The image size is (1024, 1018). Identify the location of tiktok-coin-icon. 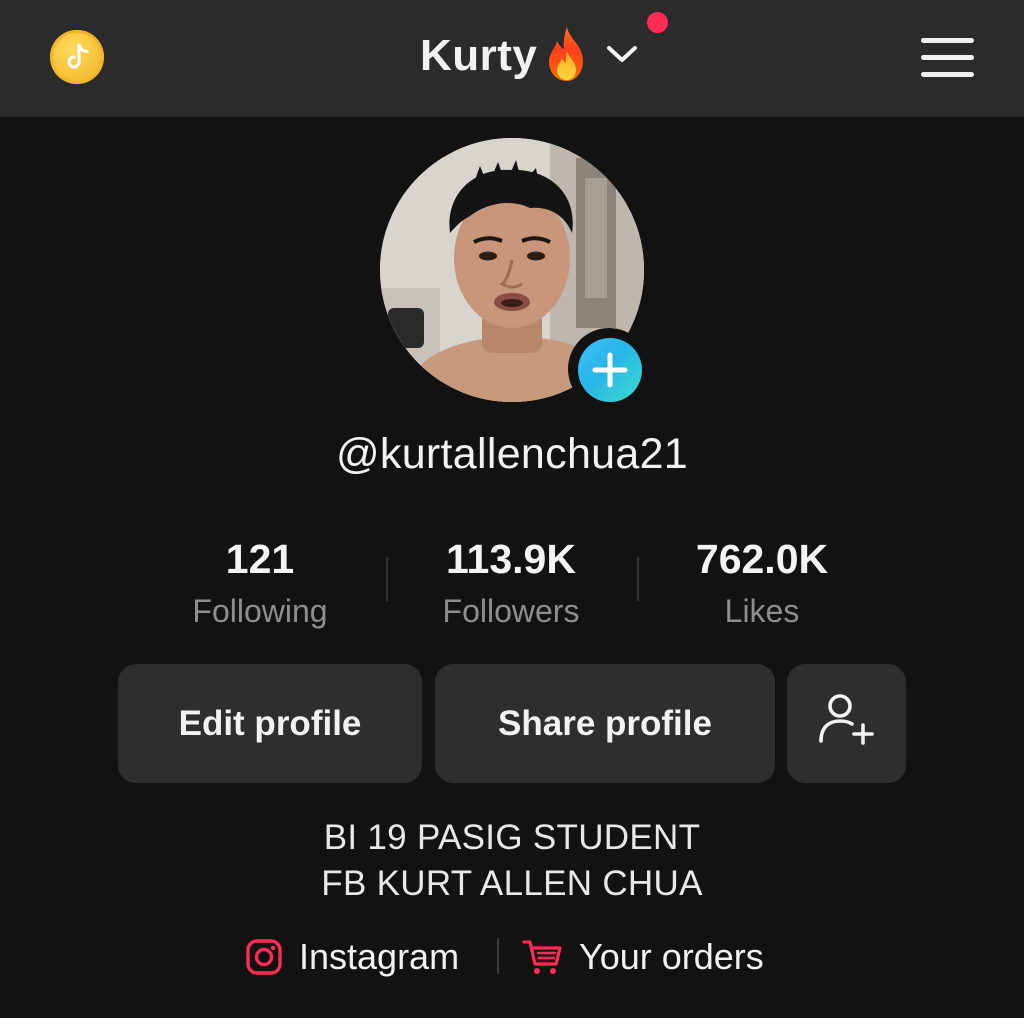
(77, 57).